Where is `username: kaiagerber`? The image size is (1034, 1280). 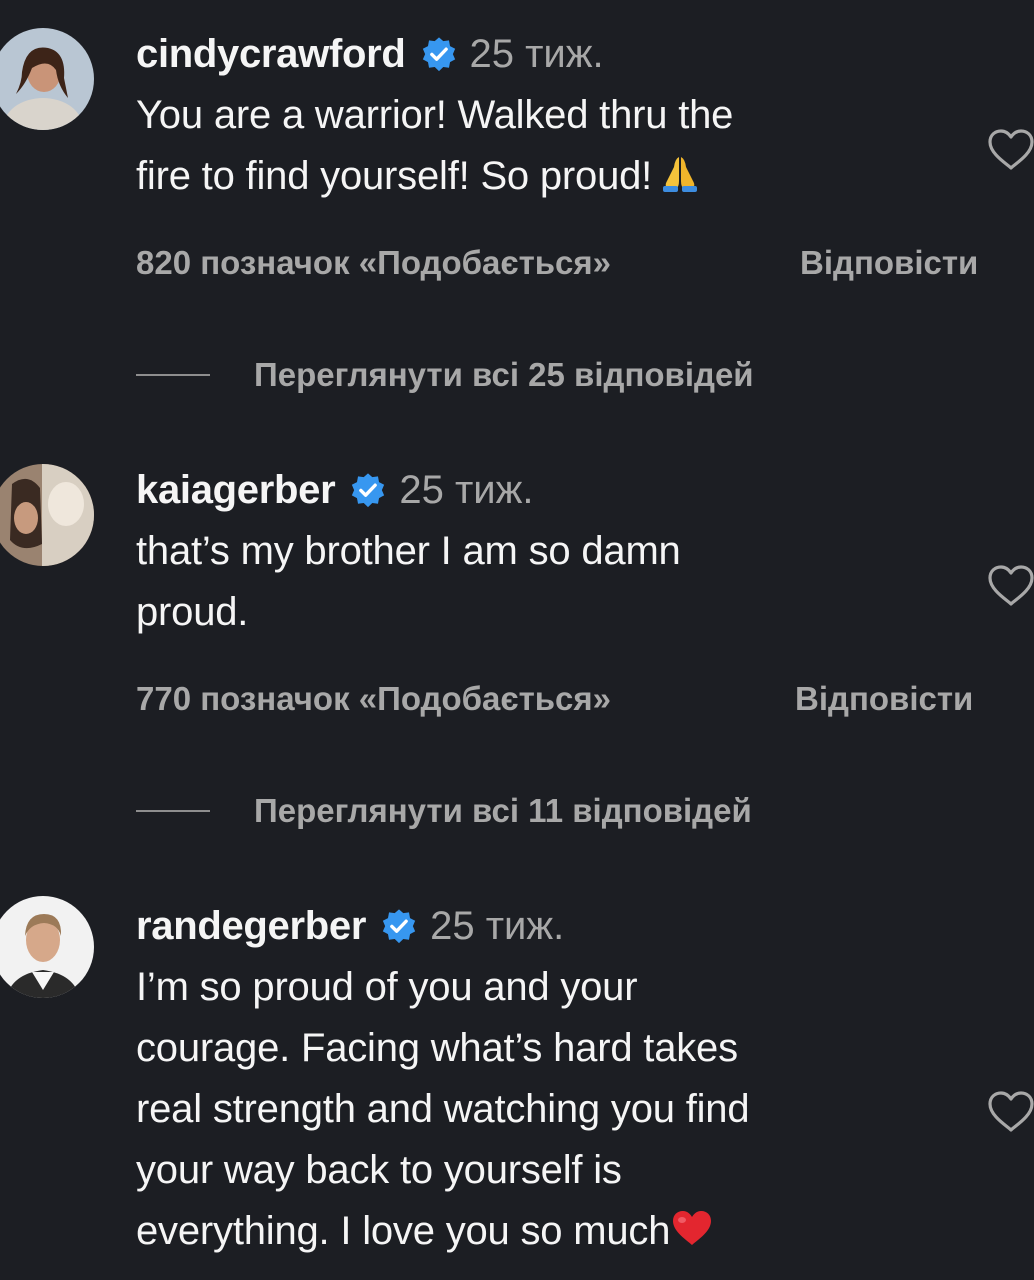
username: kaiagerber is located at coordinates (236, 490).